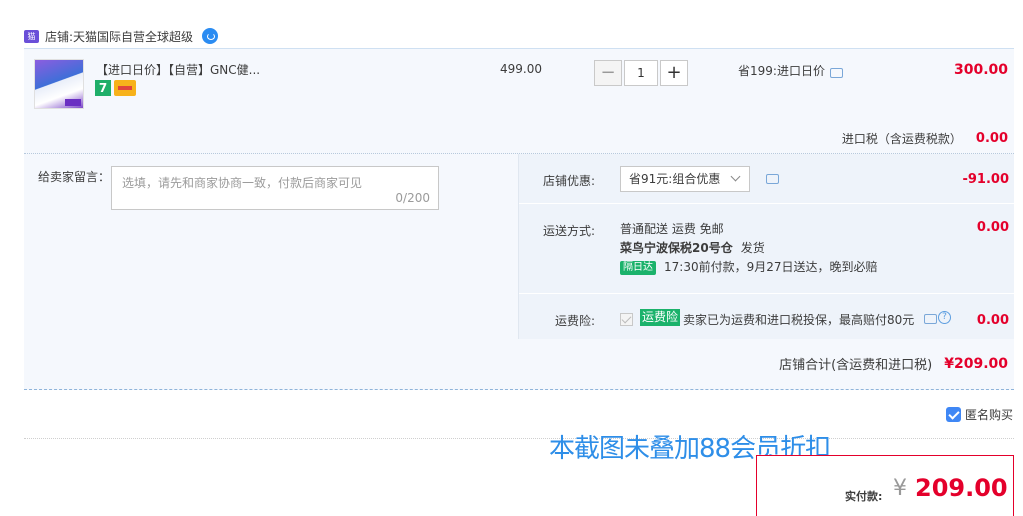  I want to click on shipping-insurance-label: 运费险:, so click(574, 321).